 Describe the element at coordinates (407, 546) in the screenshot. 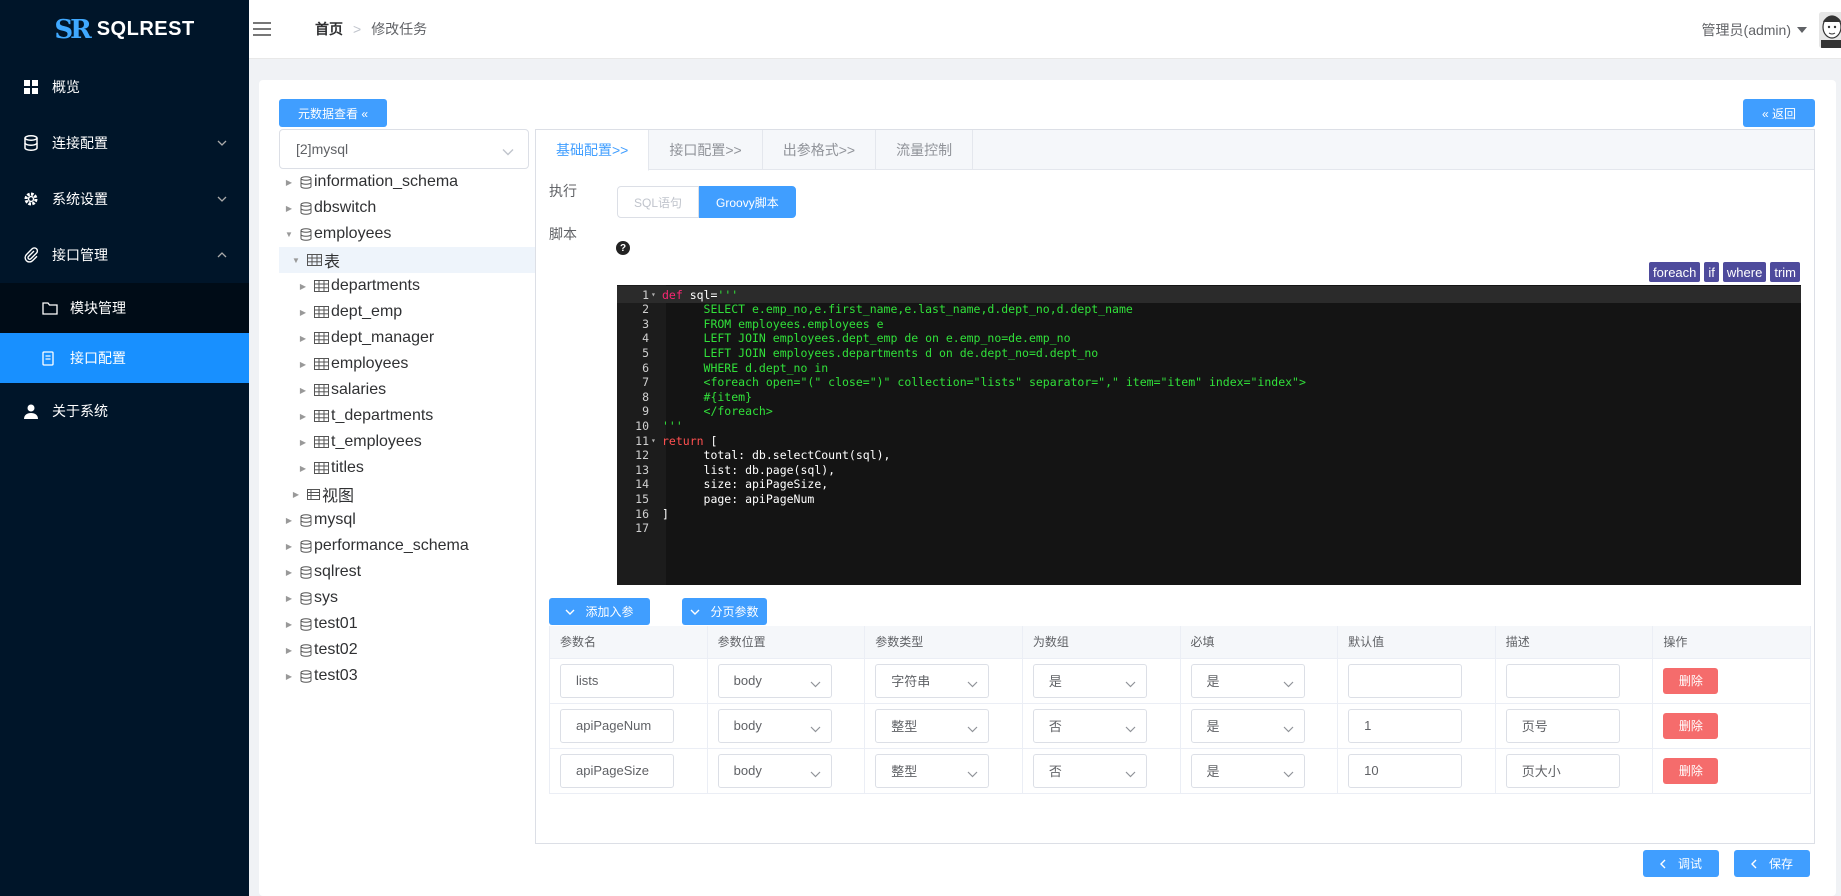

I see `tree-node: ▶ performance_schema` at that location.